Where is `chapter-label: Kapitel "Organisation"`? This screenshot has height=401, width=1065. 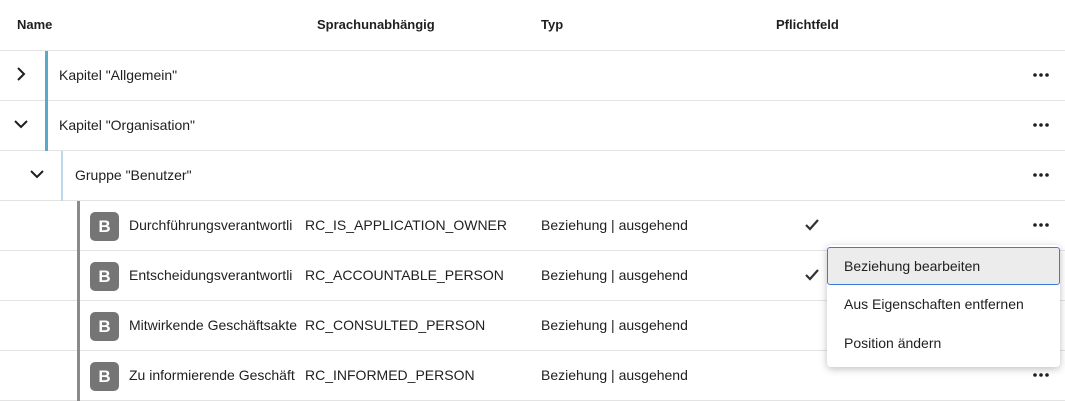 chapter-label: Kapitel "Organisation" is located at coordinates (127, 125).